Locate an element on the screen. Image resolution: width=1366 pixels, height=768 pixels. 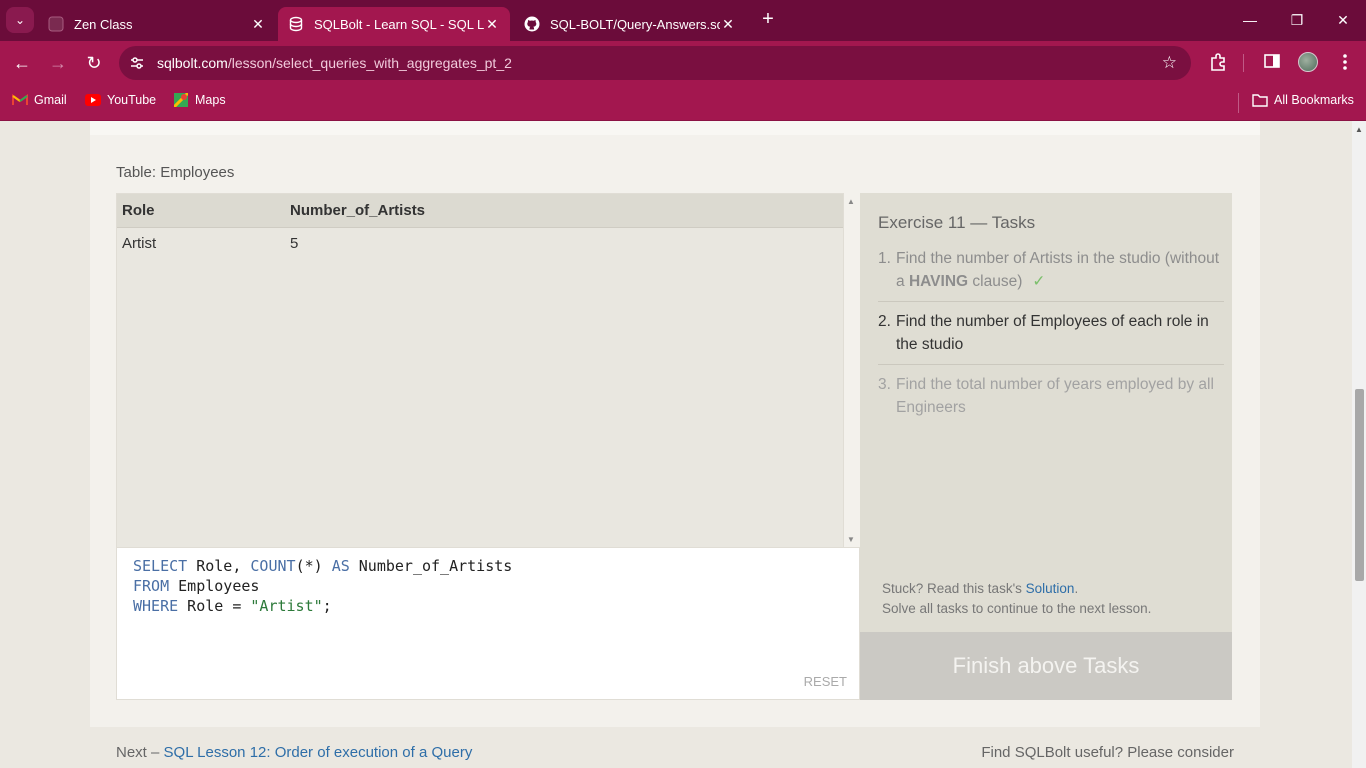
task-number: 3. is located at coordinates (884, 384).